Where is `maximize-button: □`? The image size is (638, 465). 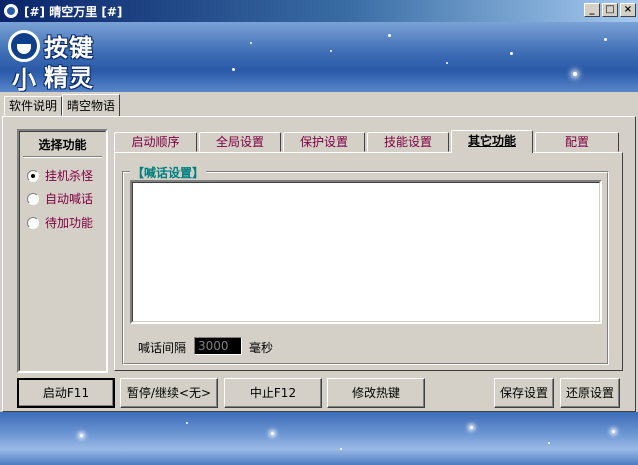
maximize-button: □ is located at coordinates (610, 10).